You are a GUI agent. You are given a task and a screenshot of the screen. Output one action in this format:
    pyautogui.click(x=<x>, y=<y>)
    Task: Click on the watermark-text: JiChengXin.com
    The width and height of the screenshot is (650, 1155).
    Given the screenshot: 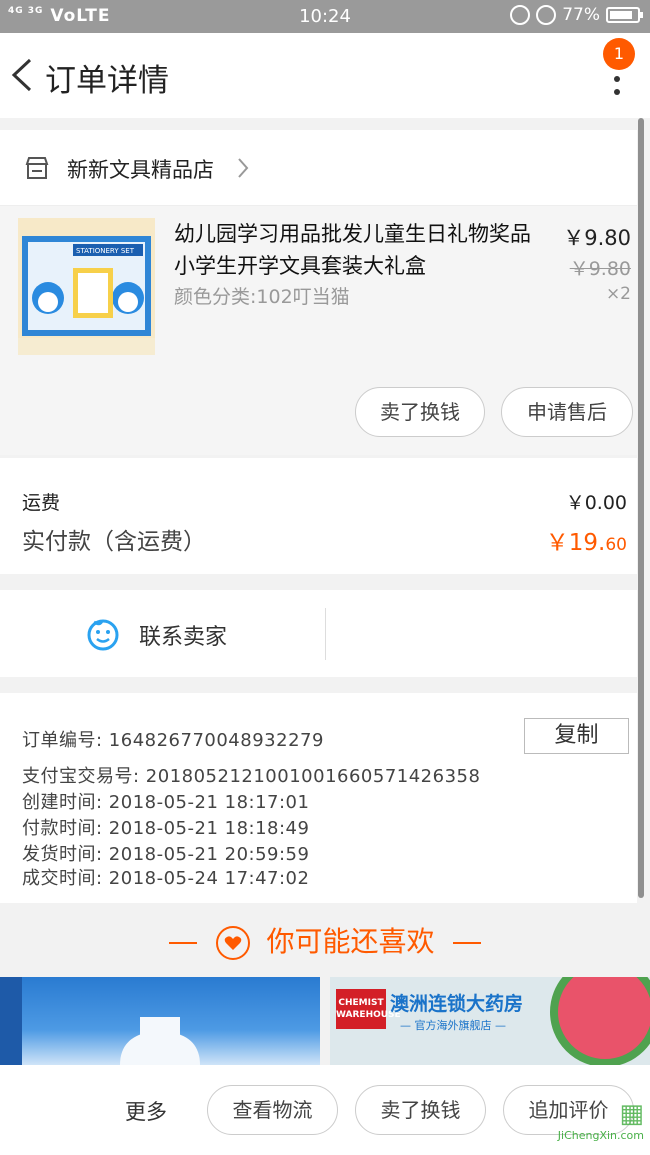 What is the action you would take?
    pyautogui.click(x=600, y=1135)
    